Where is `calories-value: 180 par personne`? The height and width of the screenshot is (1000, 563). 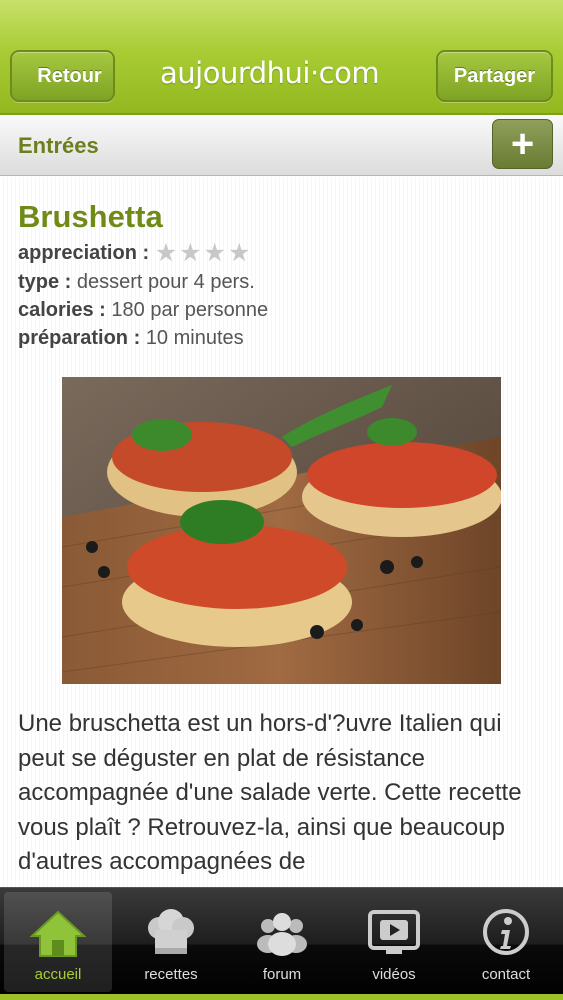
calories-value: 180 par personne is located at coordinates (190, 310).